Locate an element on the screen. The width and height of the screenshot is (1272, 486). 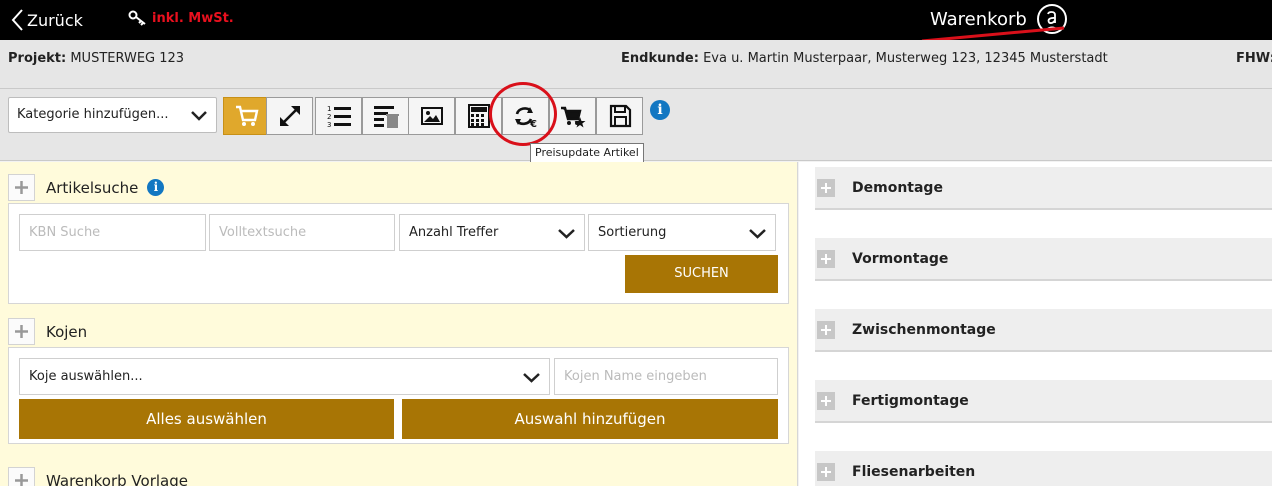
project-label: Projekt: is located at coordinates (37, 58).